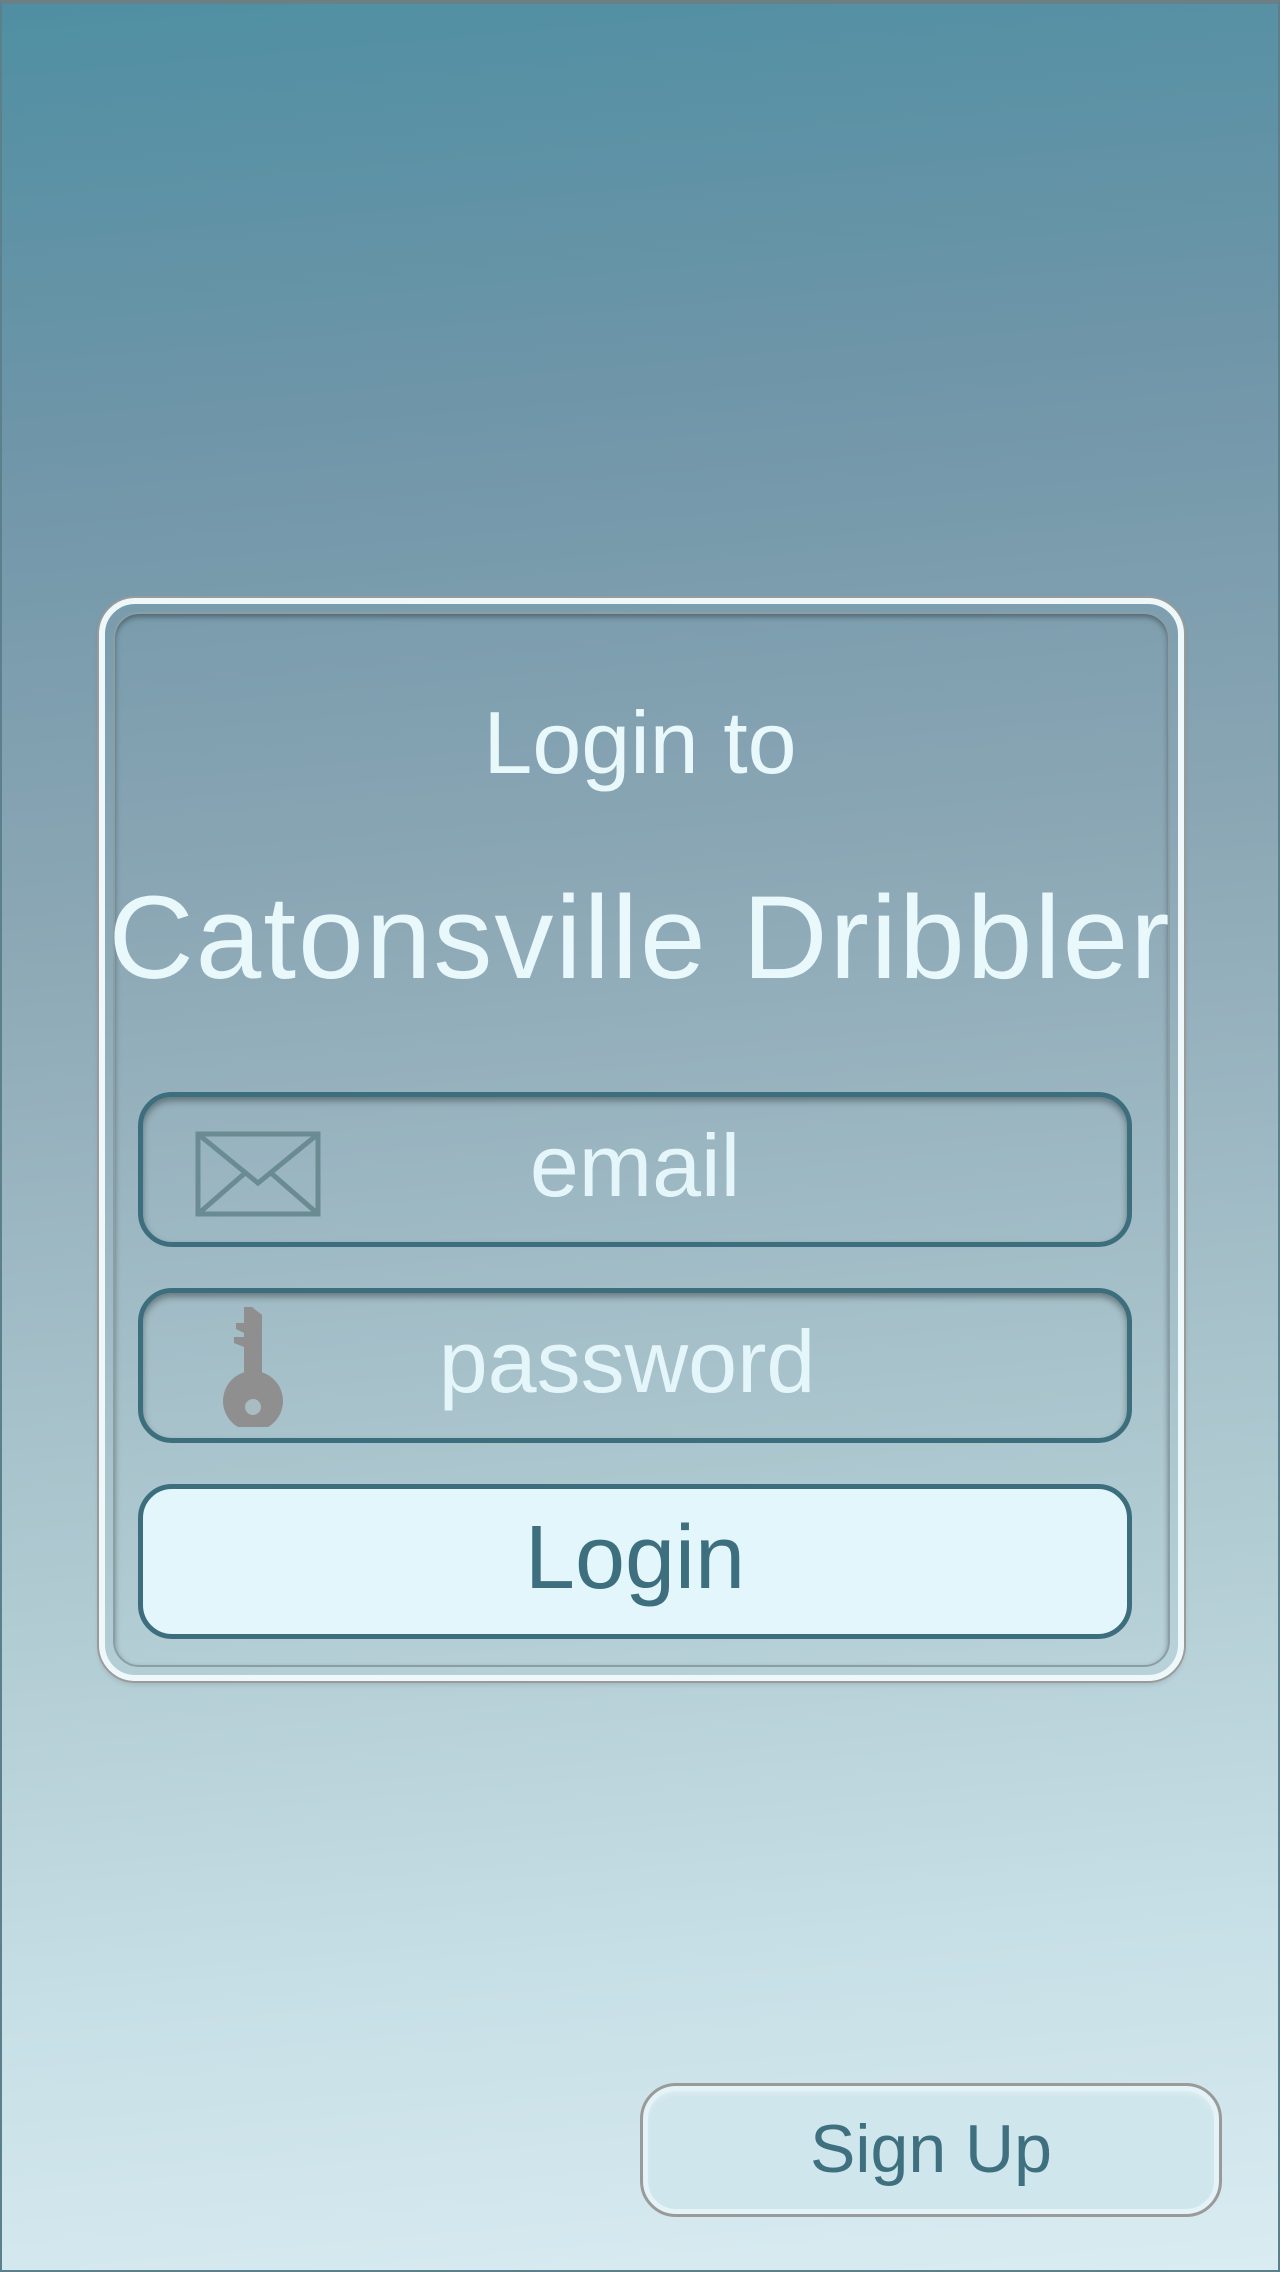  Describe the element at coordinates (640, 938) in the screenshot. I see `app-title: Catonsville Dribbler` at that location.